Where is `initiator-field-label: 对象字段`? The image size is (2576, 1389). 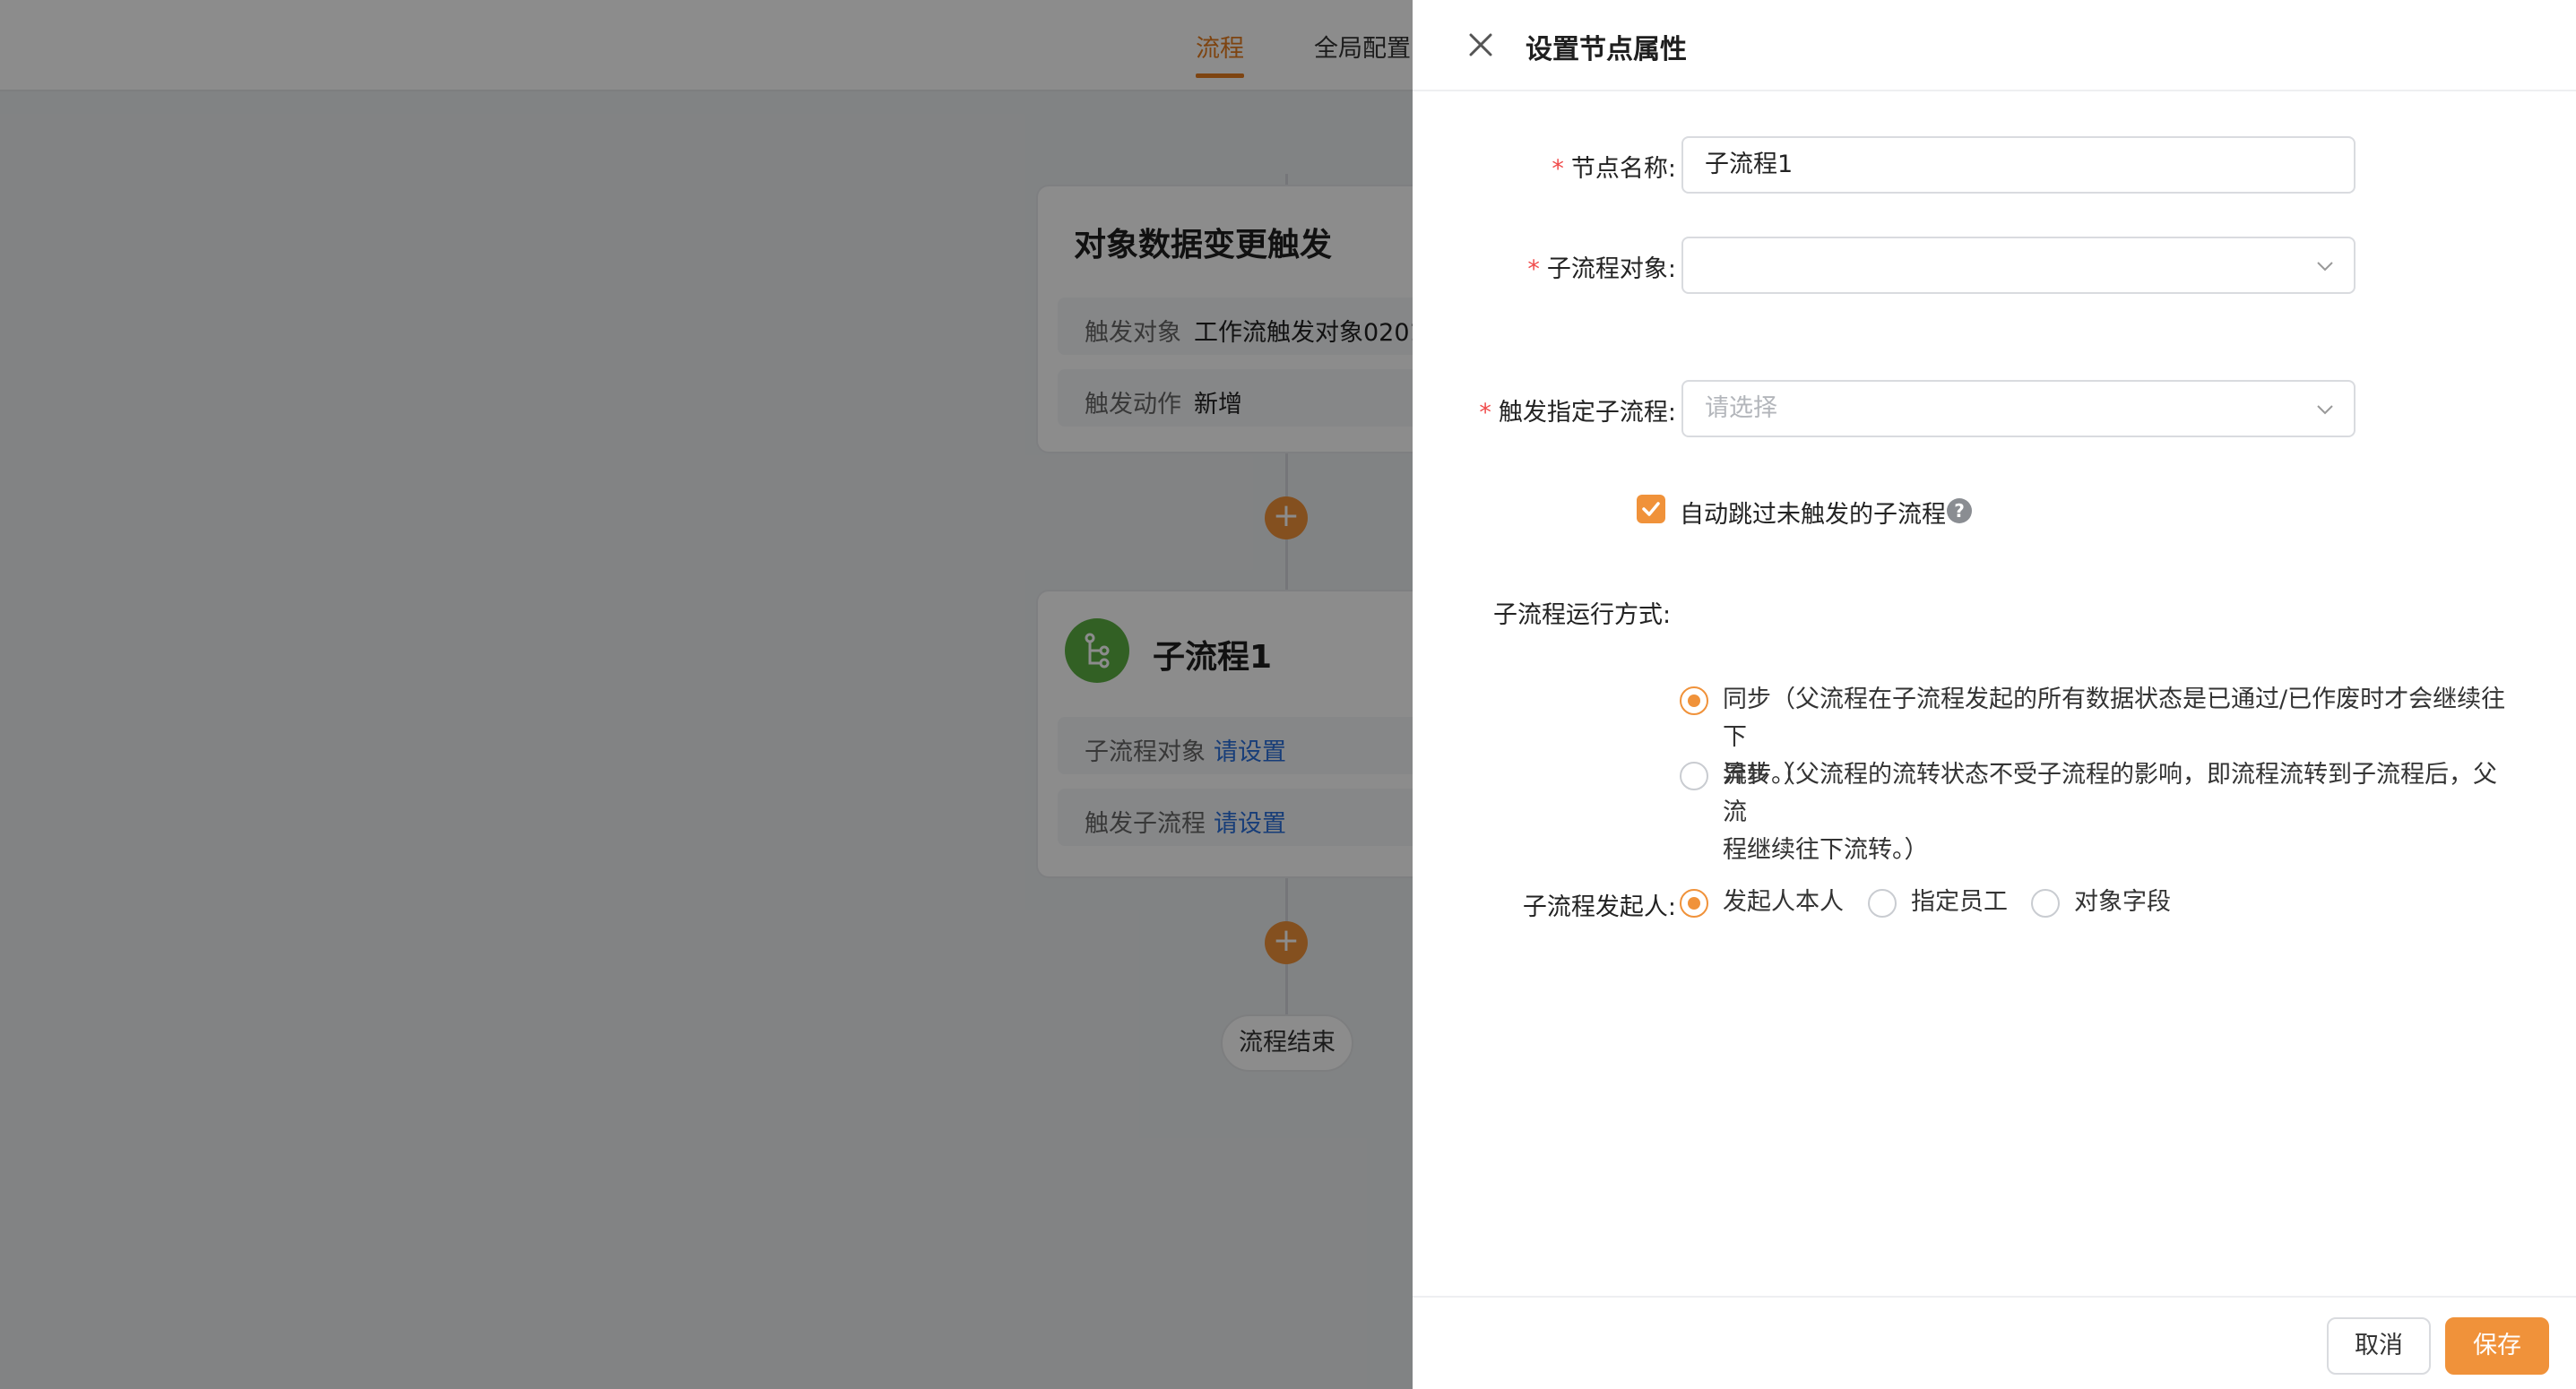
initiator-field-label: 对象字段 is located at coordinates (2122, 903).